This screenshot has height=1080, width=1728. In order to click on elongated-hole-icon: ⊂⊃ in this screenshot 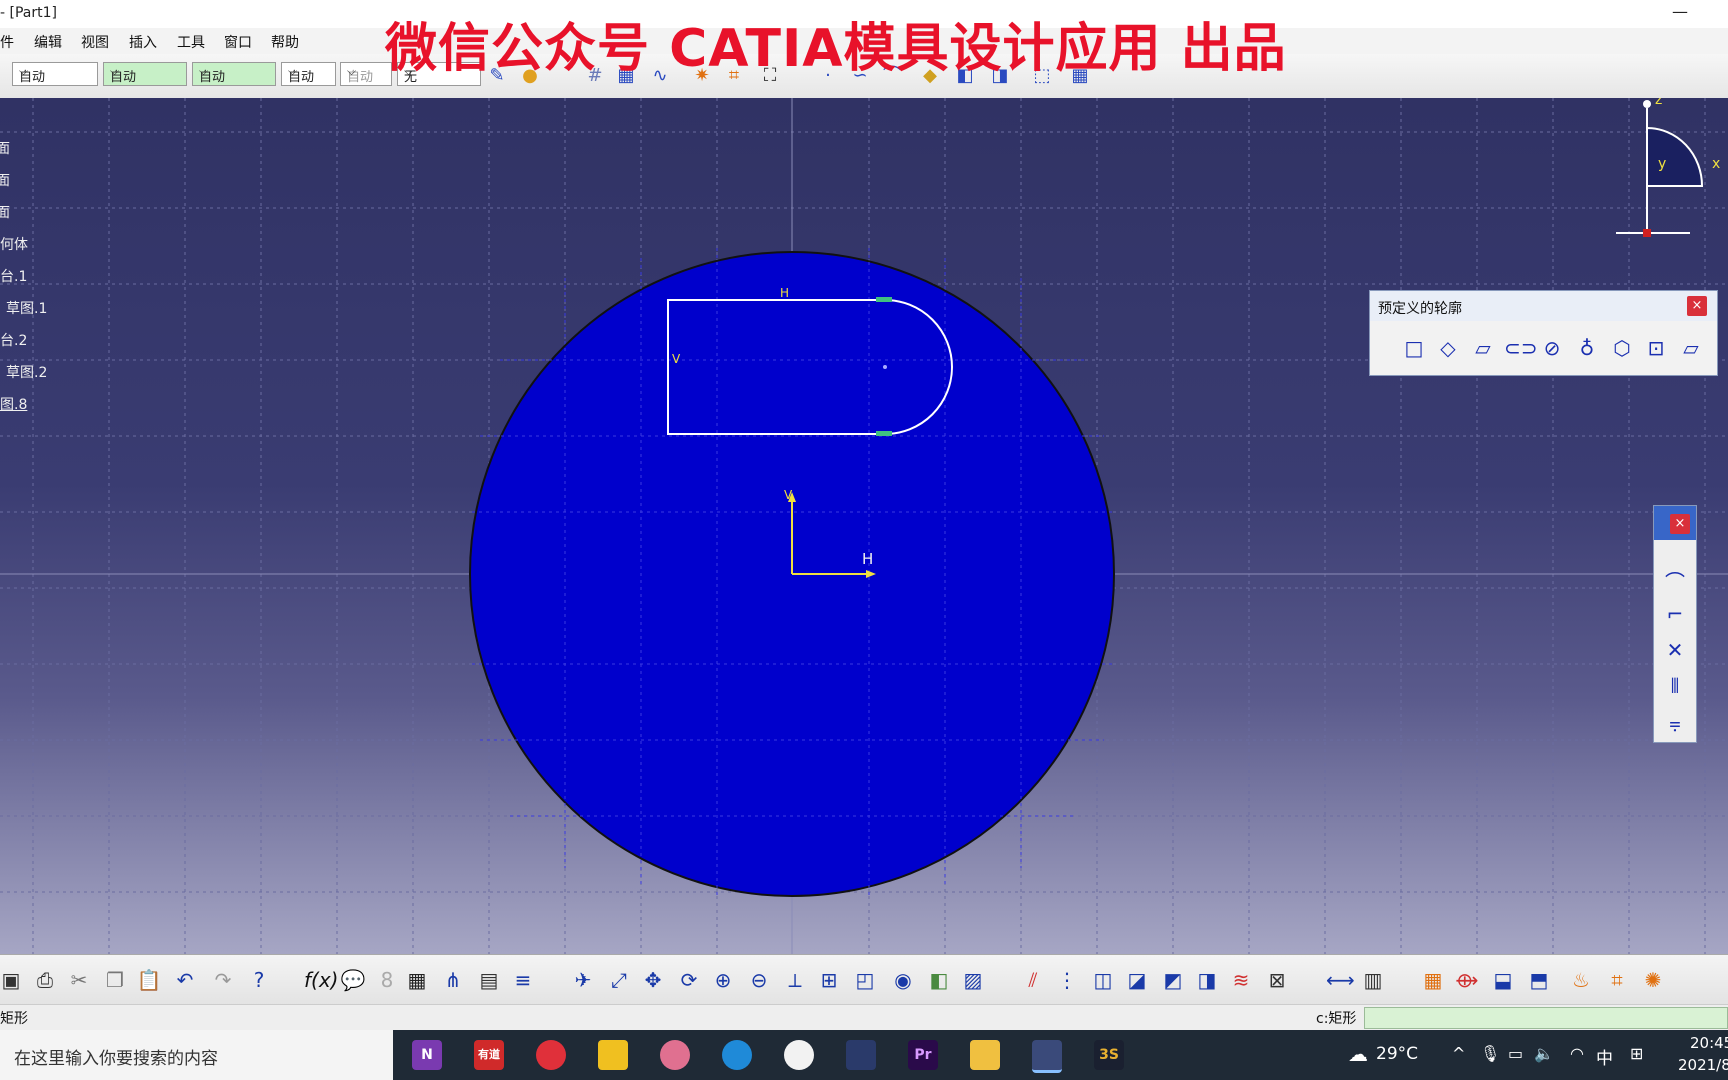, I will do `click(1521, 348)`.